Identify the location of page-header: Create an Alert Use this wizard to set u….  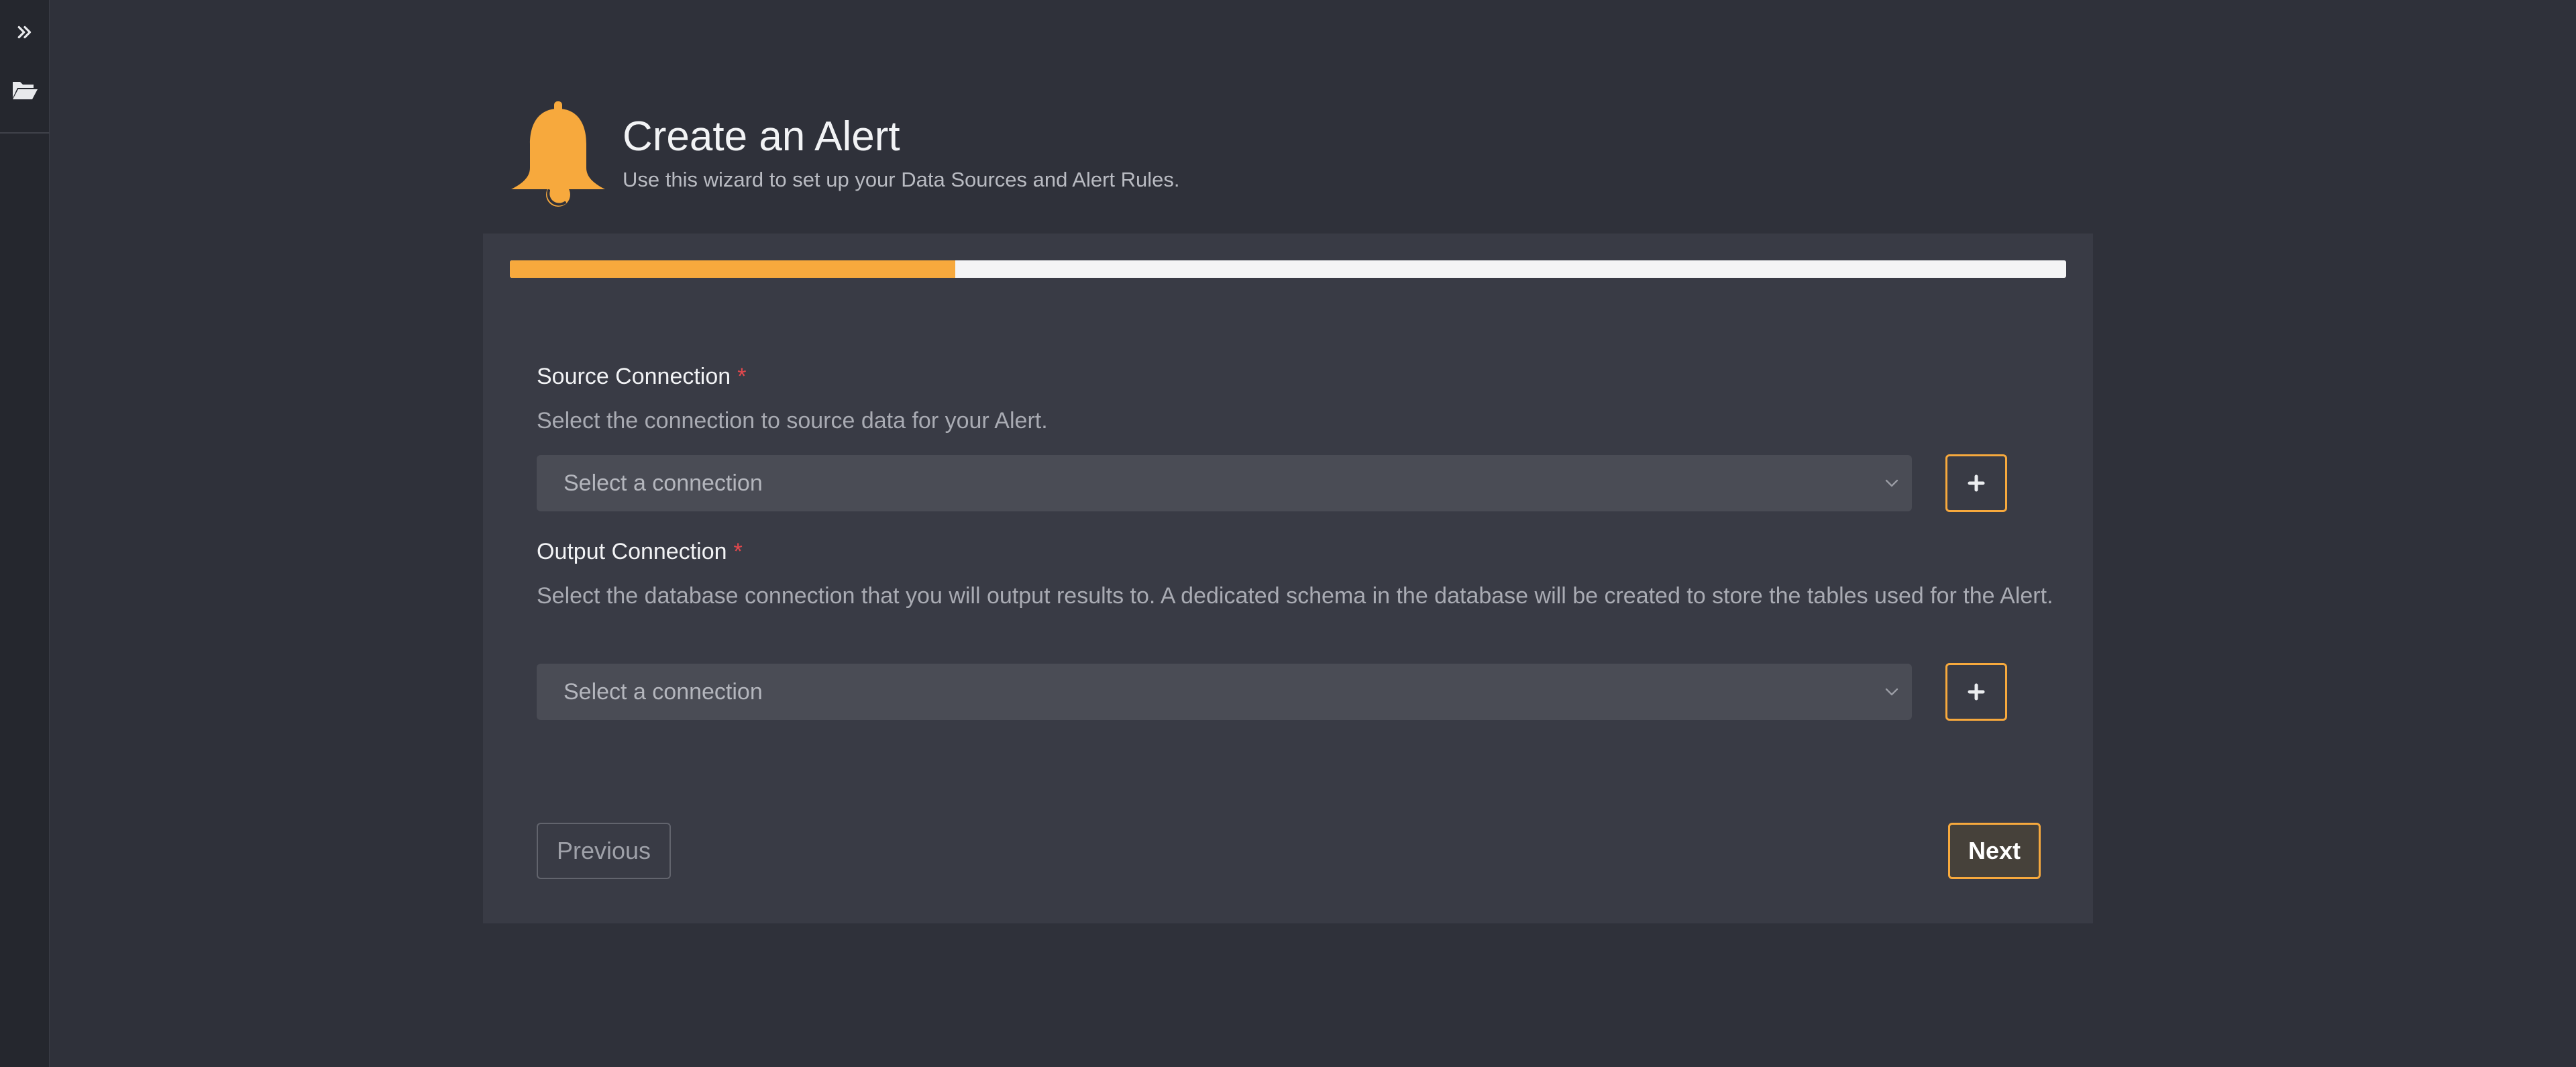
(843, 153).